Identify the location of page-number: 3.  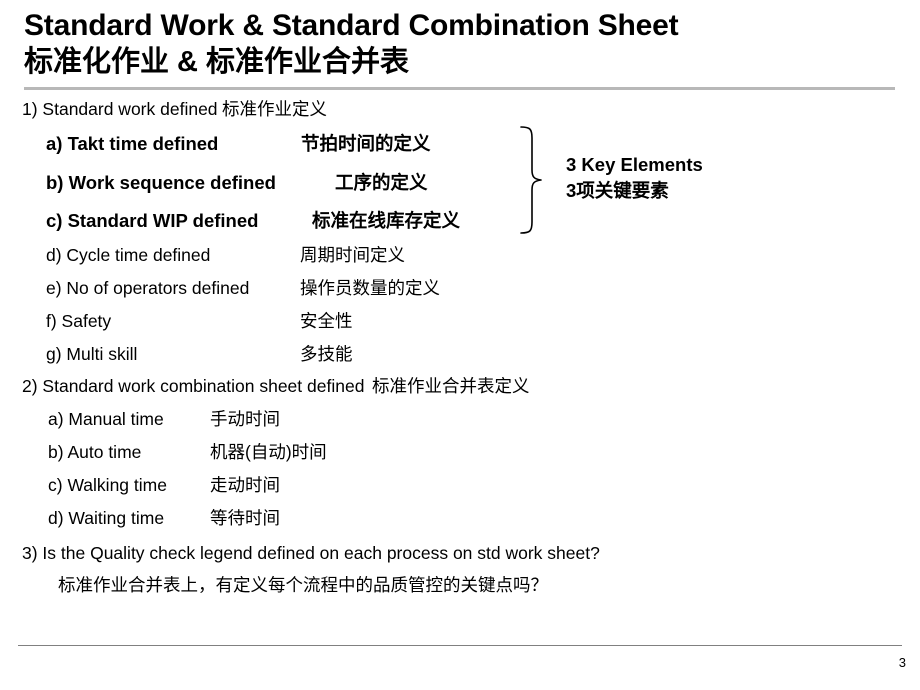
(902, 662).